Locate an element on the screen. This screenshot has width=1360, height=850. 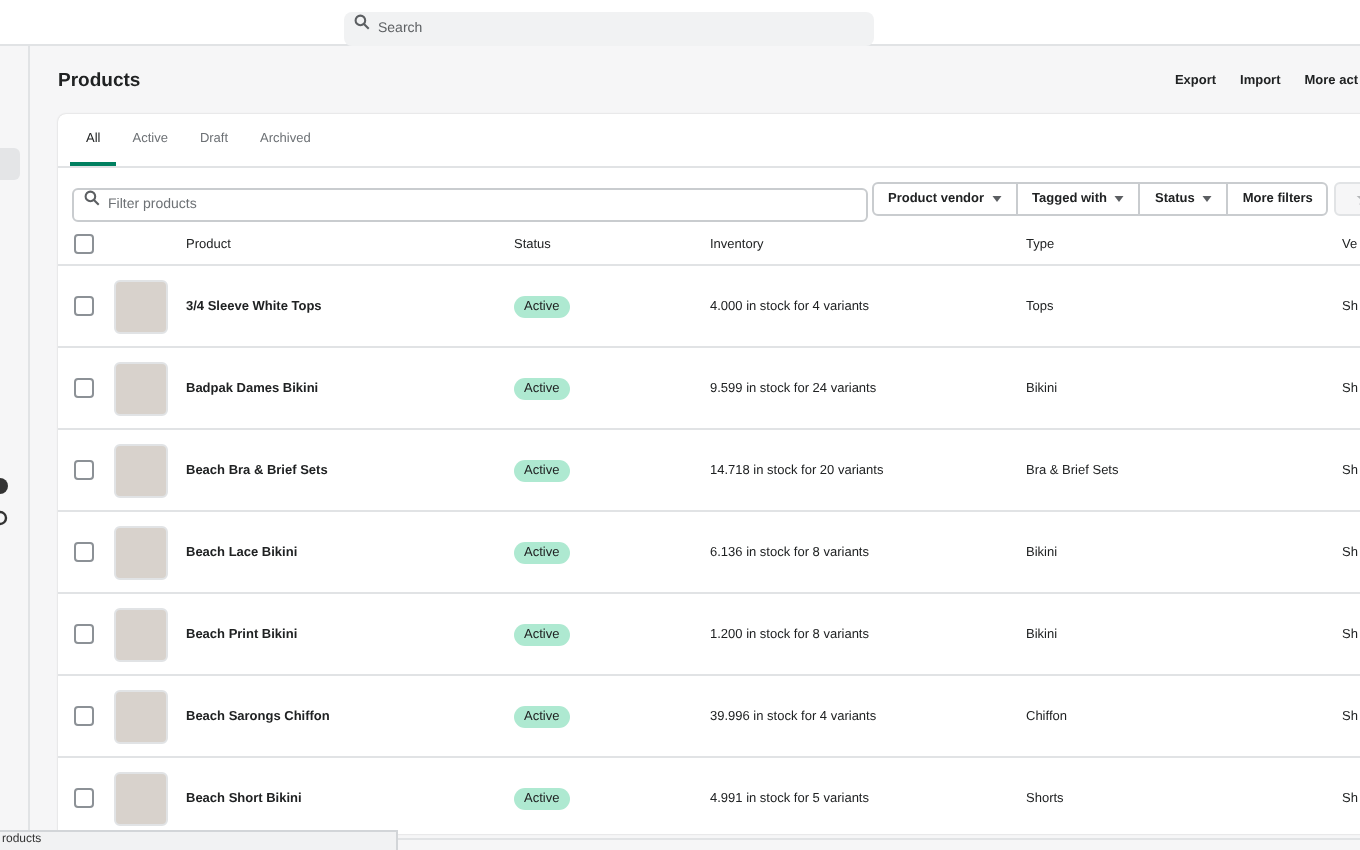
select-all-checkbox is located at coordinates (84, 244).